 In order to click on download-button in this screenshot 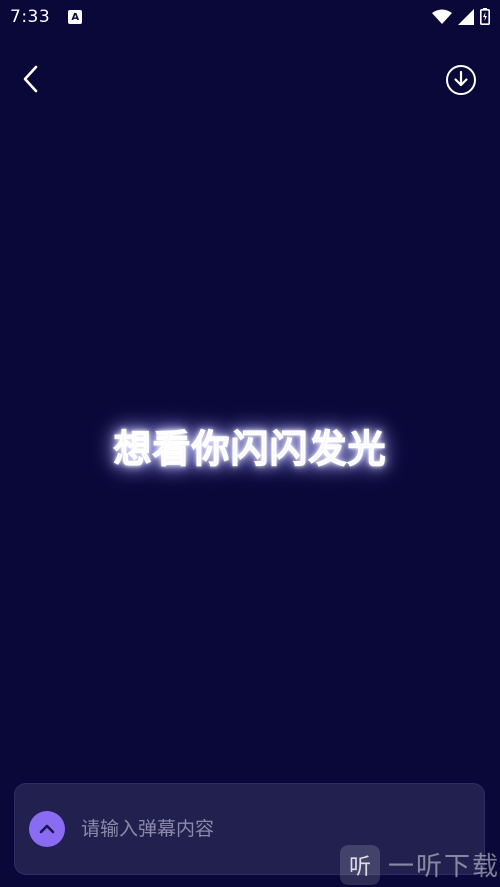, I will do `click(461, 80)`.